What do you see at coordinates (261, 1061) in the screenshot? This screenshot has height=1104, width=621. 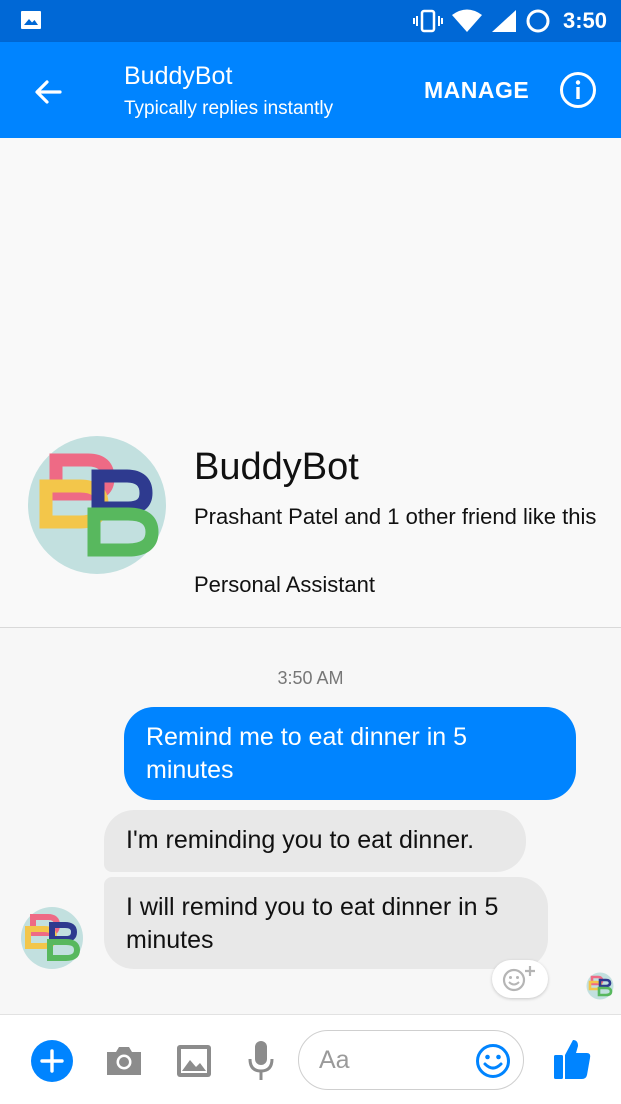 I see `mic-icon` at bounding box center [261, 1061].